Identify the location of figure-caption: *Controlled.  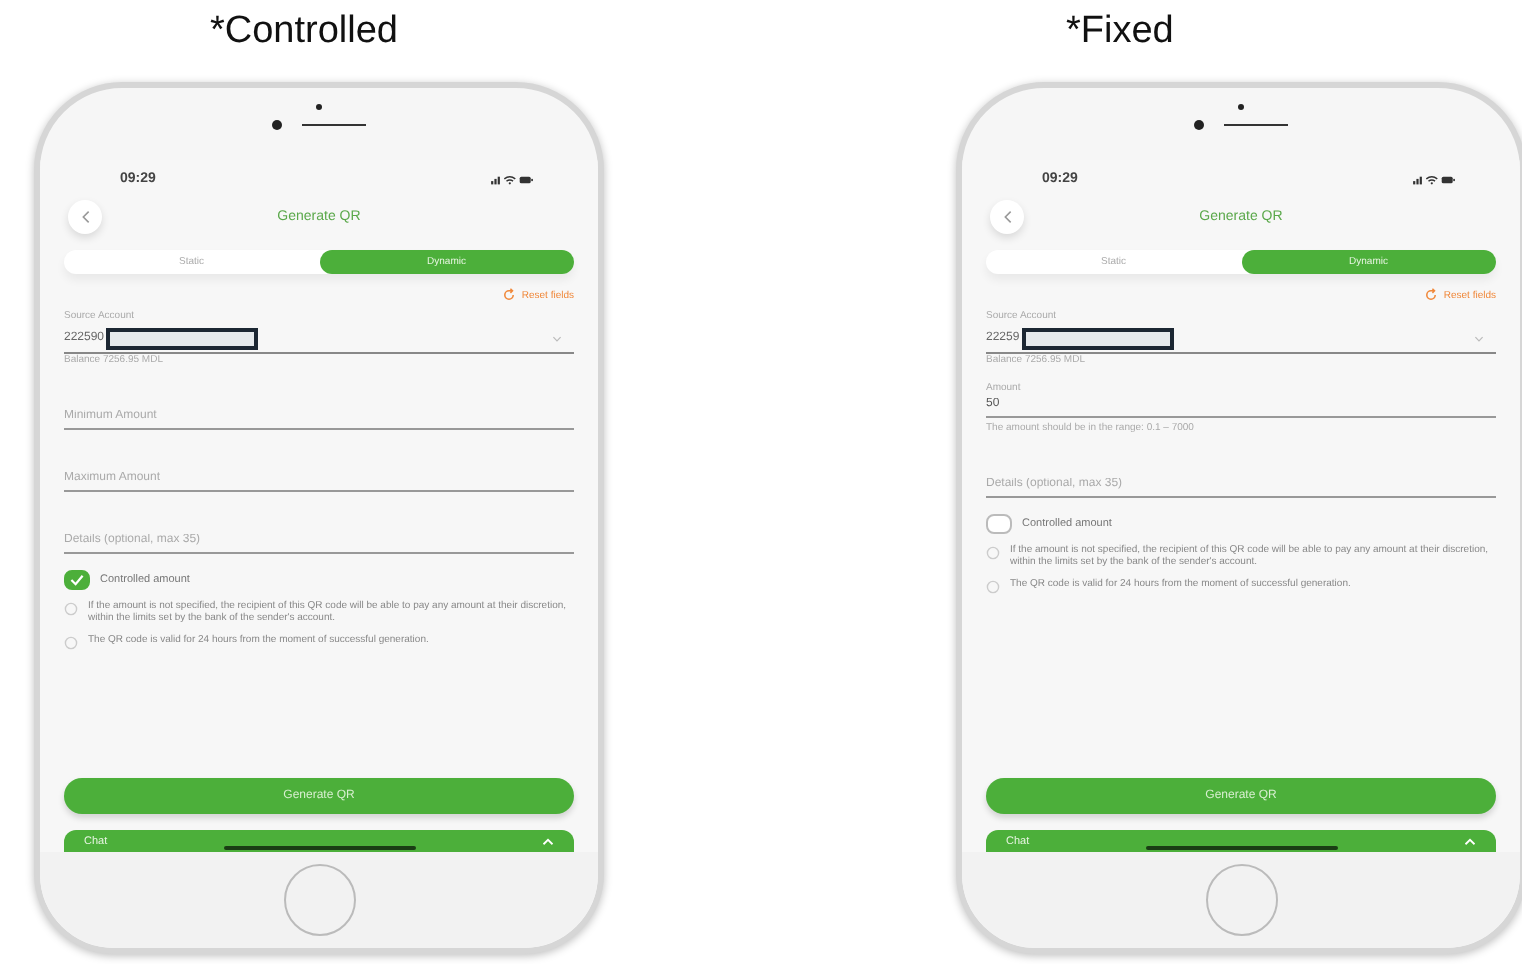
(304, 33).